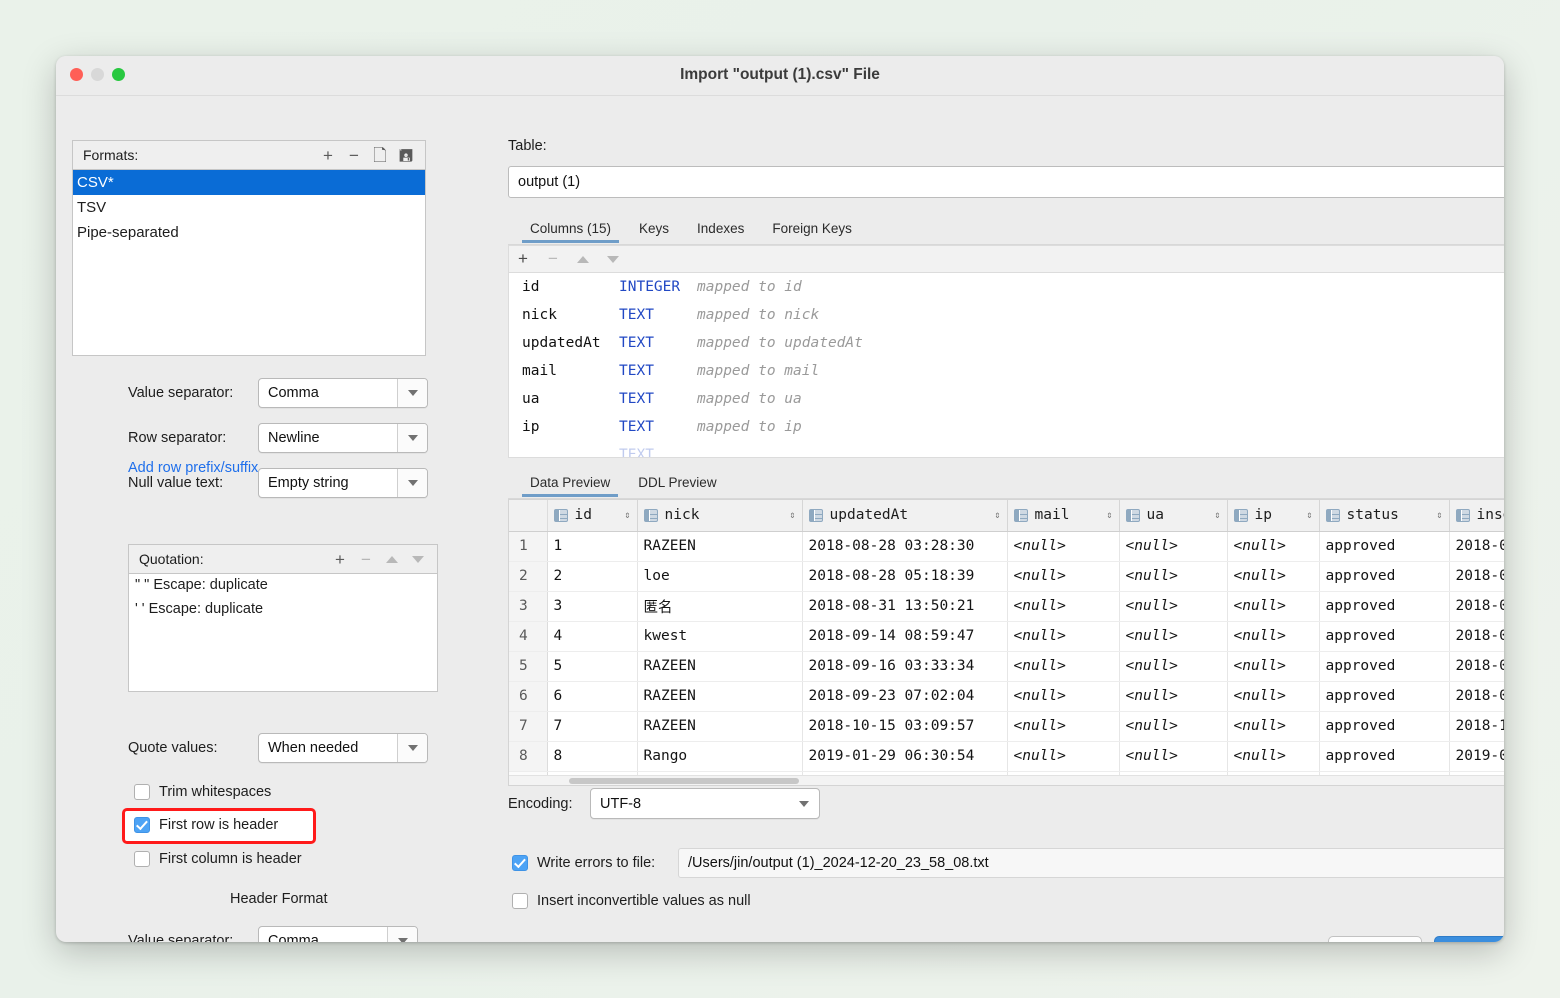  Describe the element at coordinates (249, 207) in the screenshot. I see `format-item-tsv: TSV` at that location.